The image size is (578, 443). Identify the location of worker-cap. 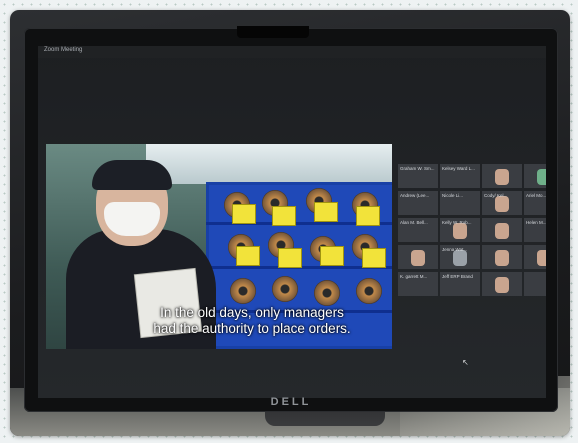
(132, 175).